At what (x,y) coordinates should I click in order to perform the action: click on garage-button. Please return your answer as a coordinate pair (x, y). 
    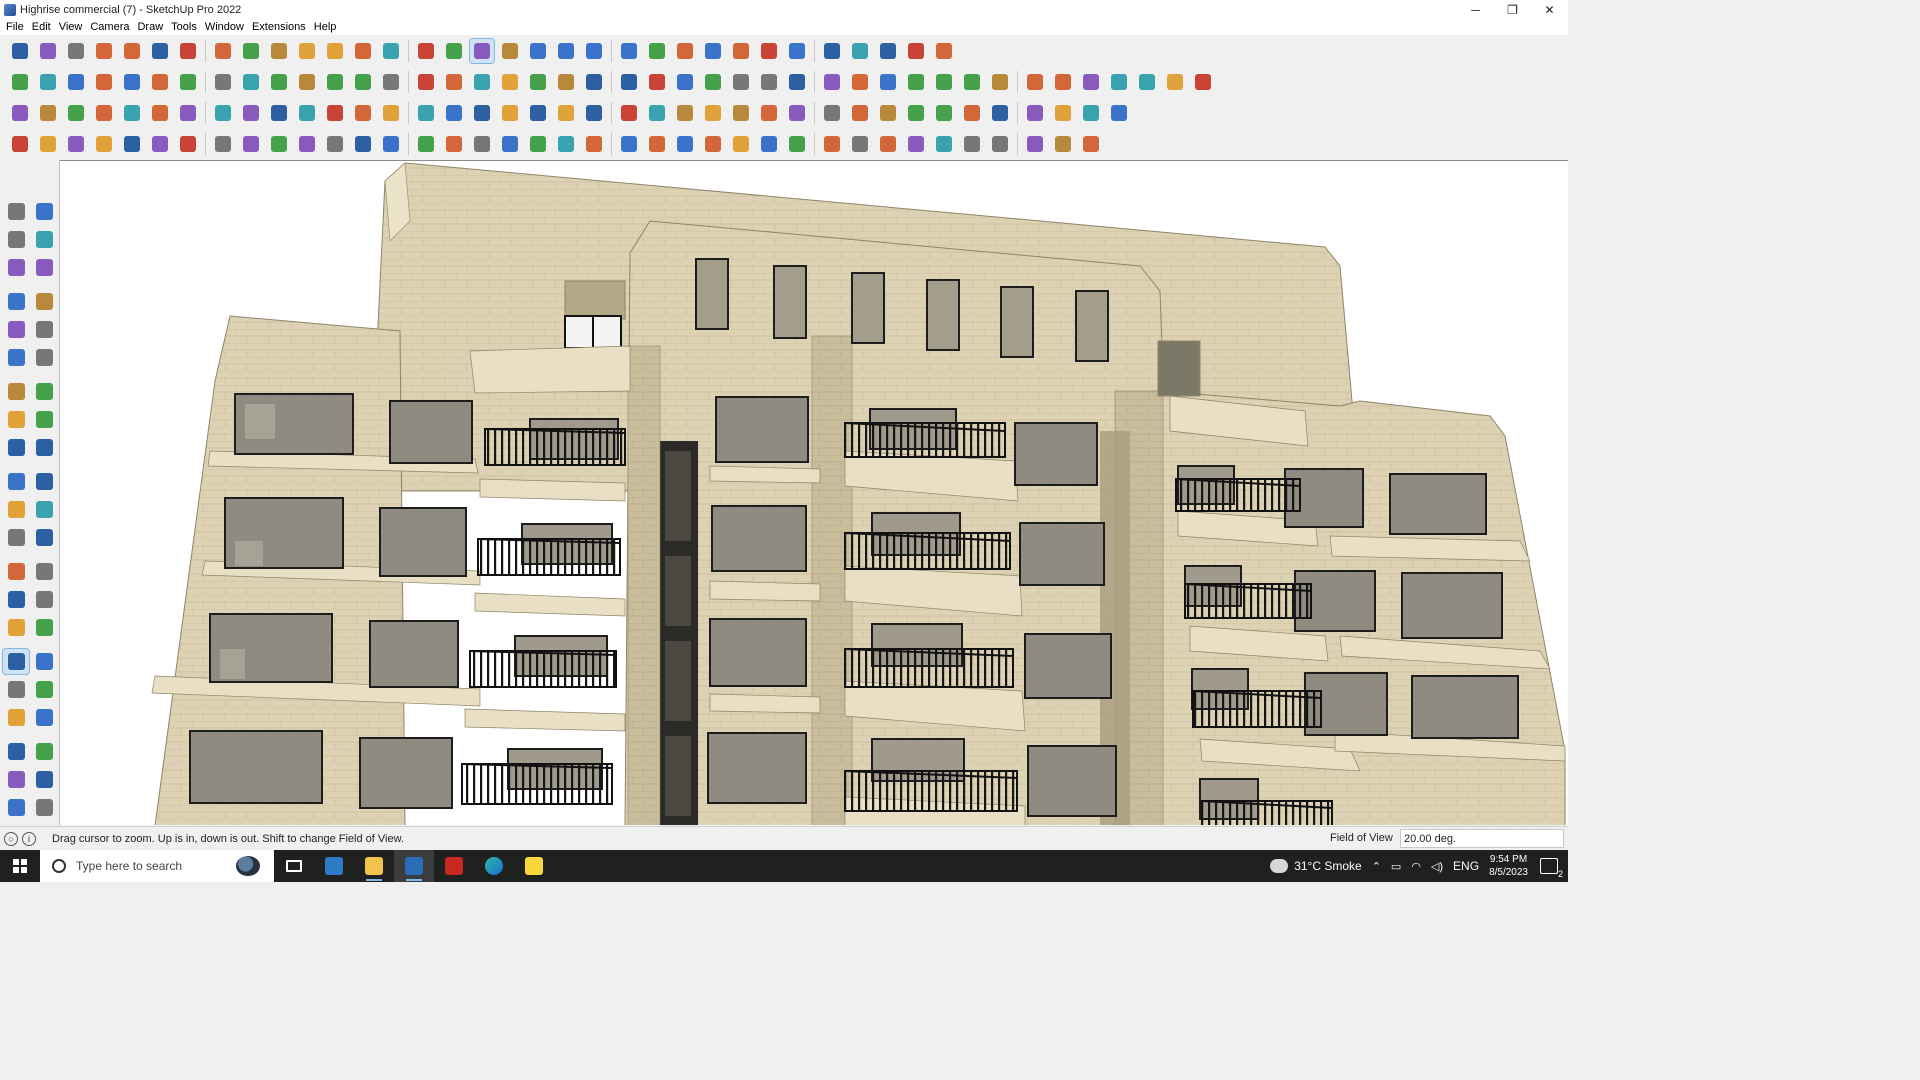
    Looking at the image, I should click on (566, 82).